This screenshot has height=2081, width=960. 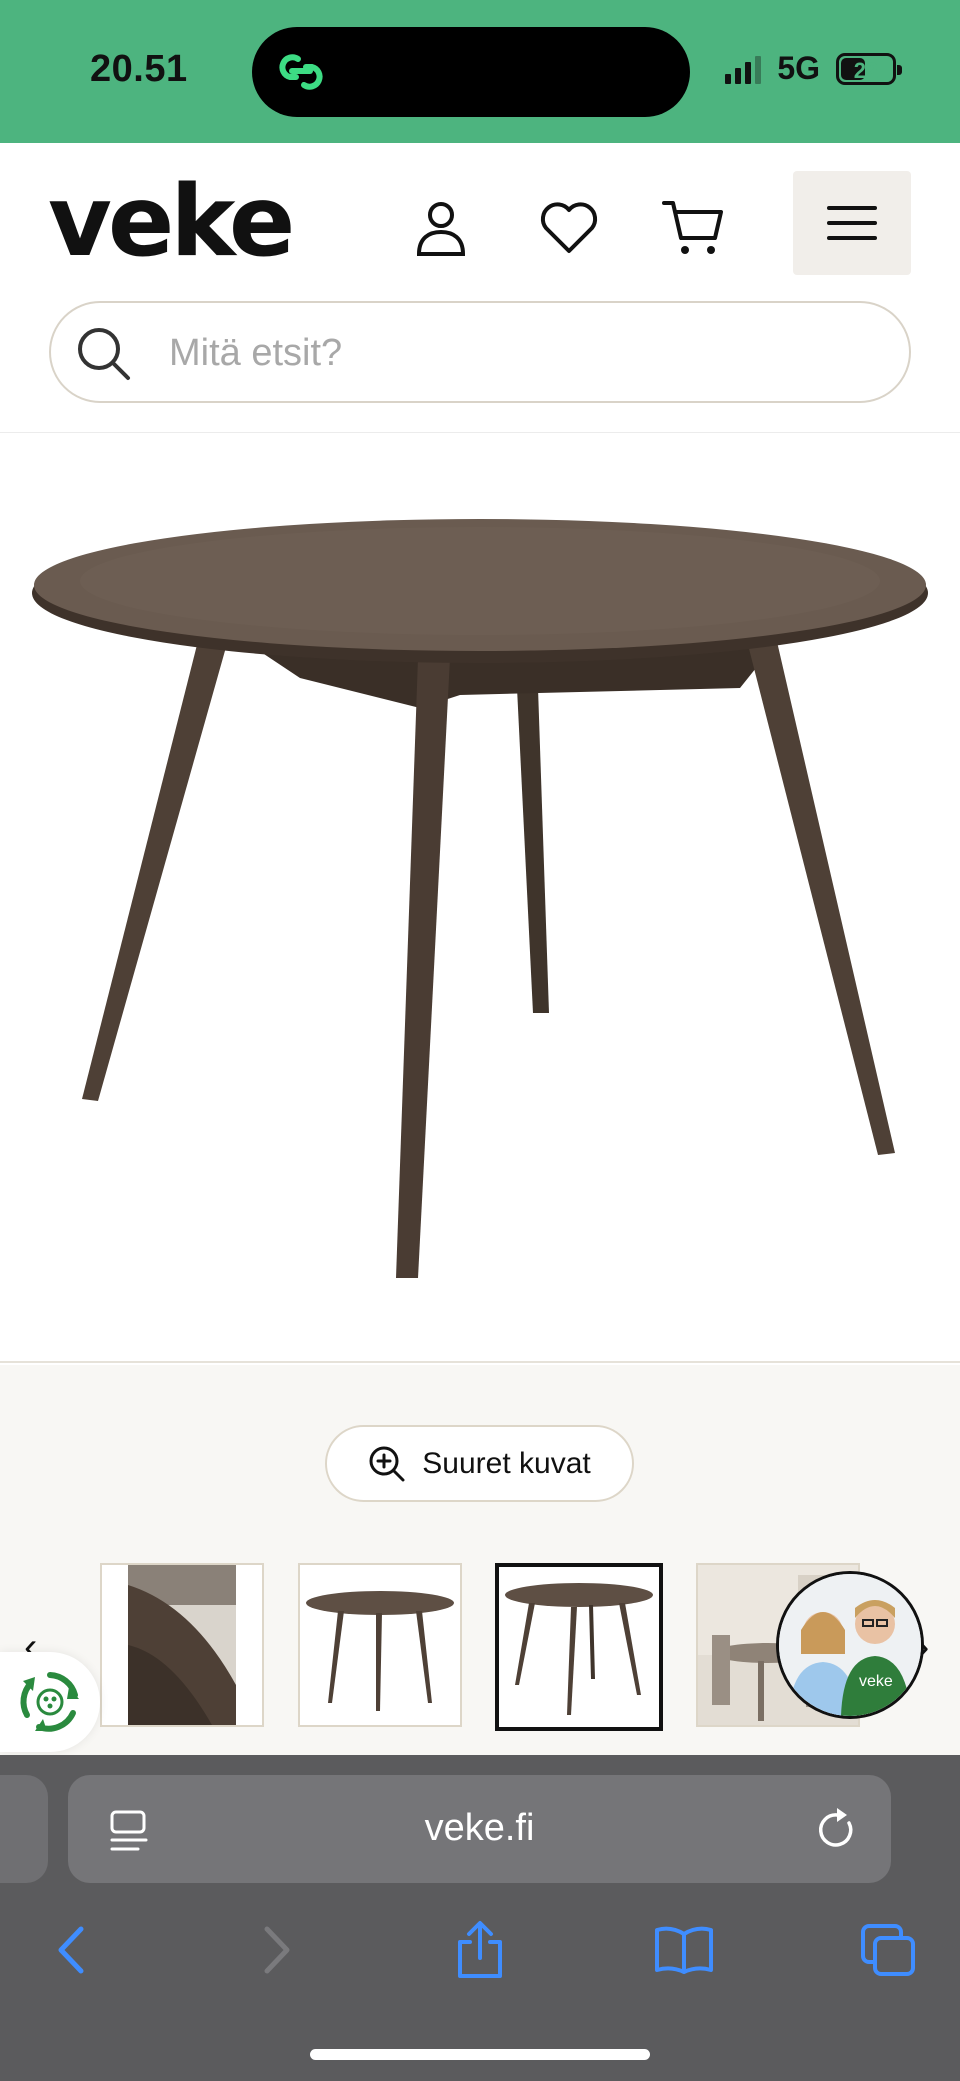 I want to click on battery-icon: 22, so click(x=869, y=68).